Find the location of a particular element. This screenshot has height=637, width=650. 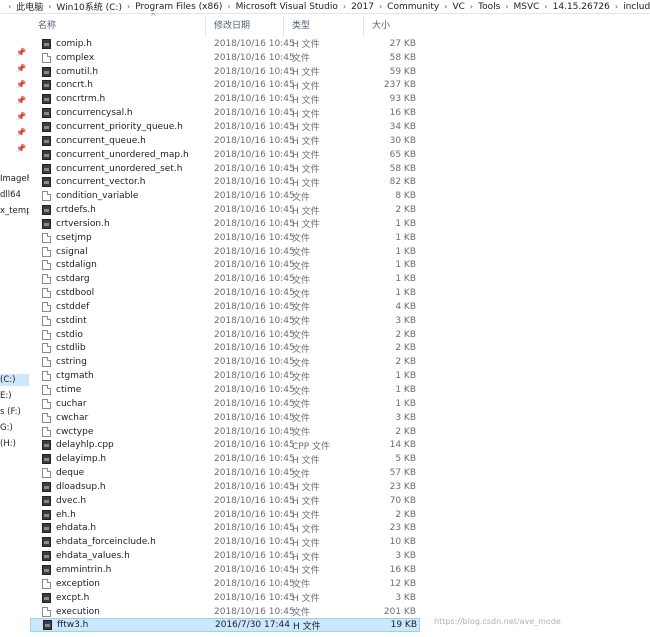

file-row: dvec.h 2018/10/16 10:45 H 文件 70 KB is located at coordinates (225, 501).